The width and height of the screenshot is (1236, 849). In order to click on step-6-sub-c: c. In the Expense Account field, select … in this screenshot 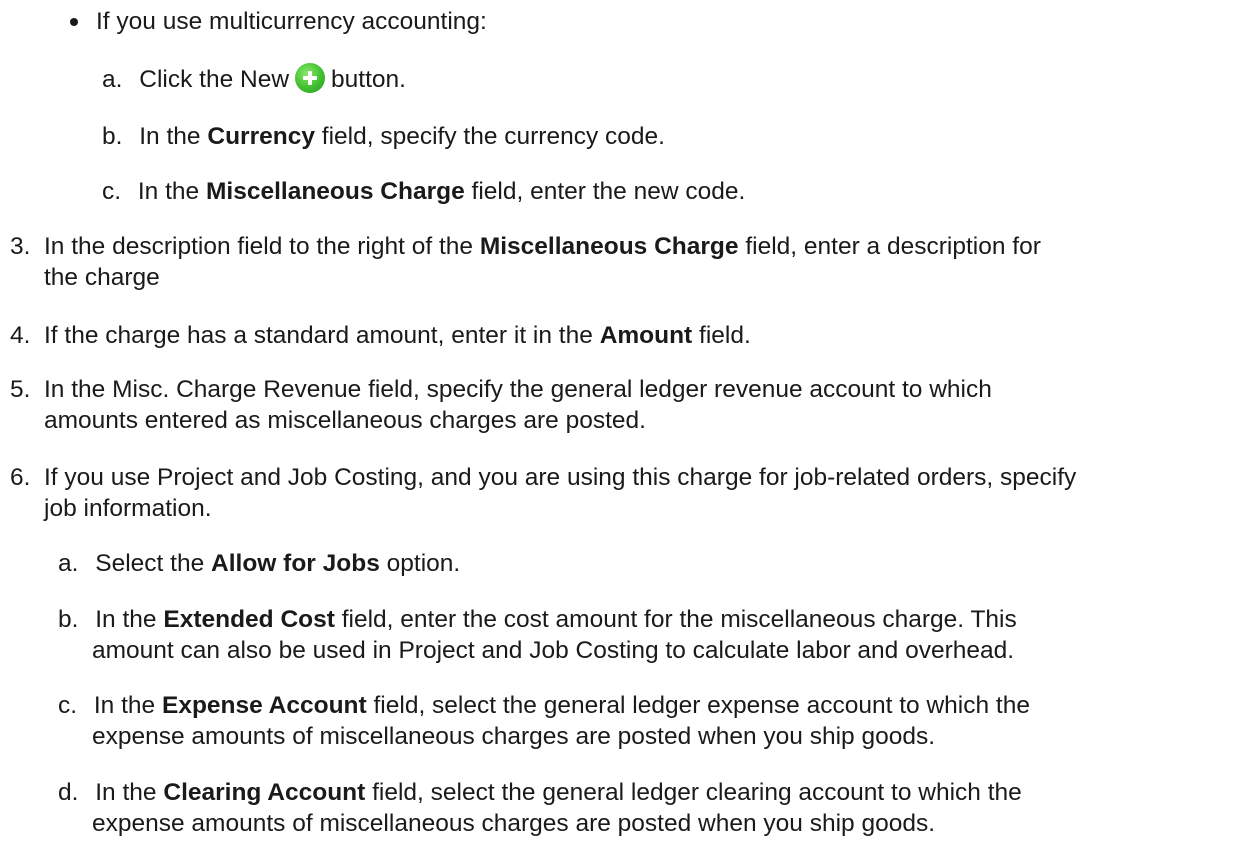, I will do `click(544, 706)`.